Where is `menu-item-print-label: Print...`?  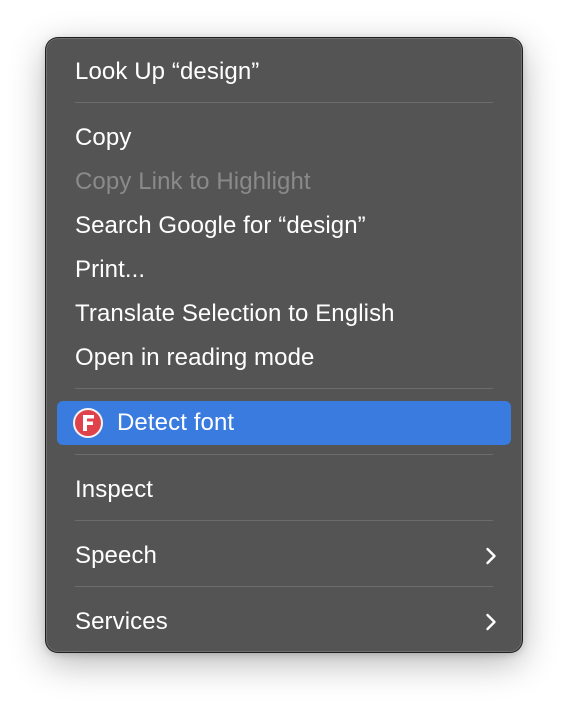
menu-item-print-label: Print... is located at coordinates (110, 269).